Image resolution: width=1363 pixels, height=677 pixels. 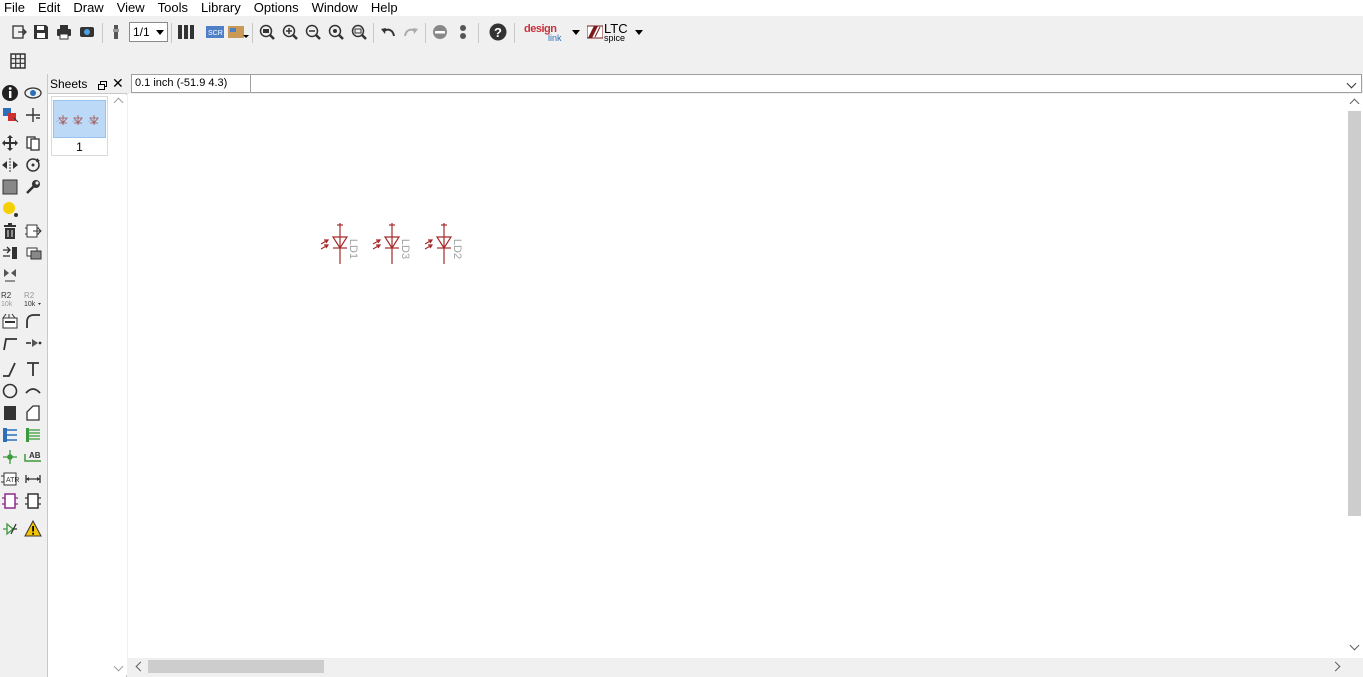 I want to click on menu-tools: Tools, so click(x=173, y=8).